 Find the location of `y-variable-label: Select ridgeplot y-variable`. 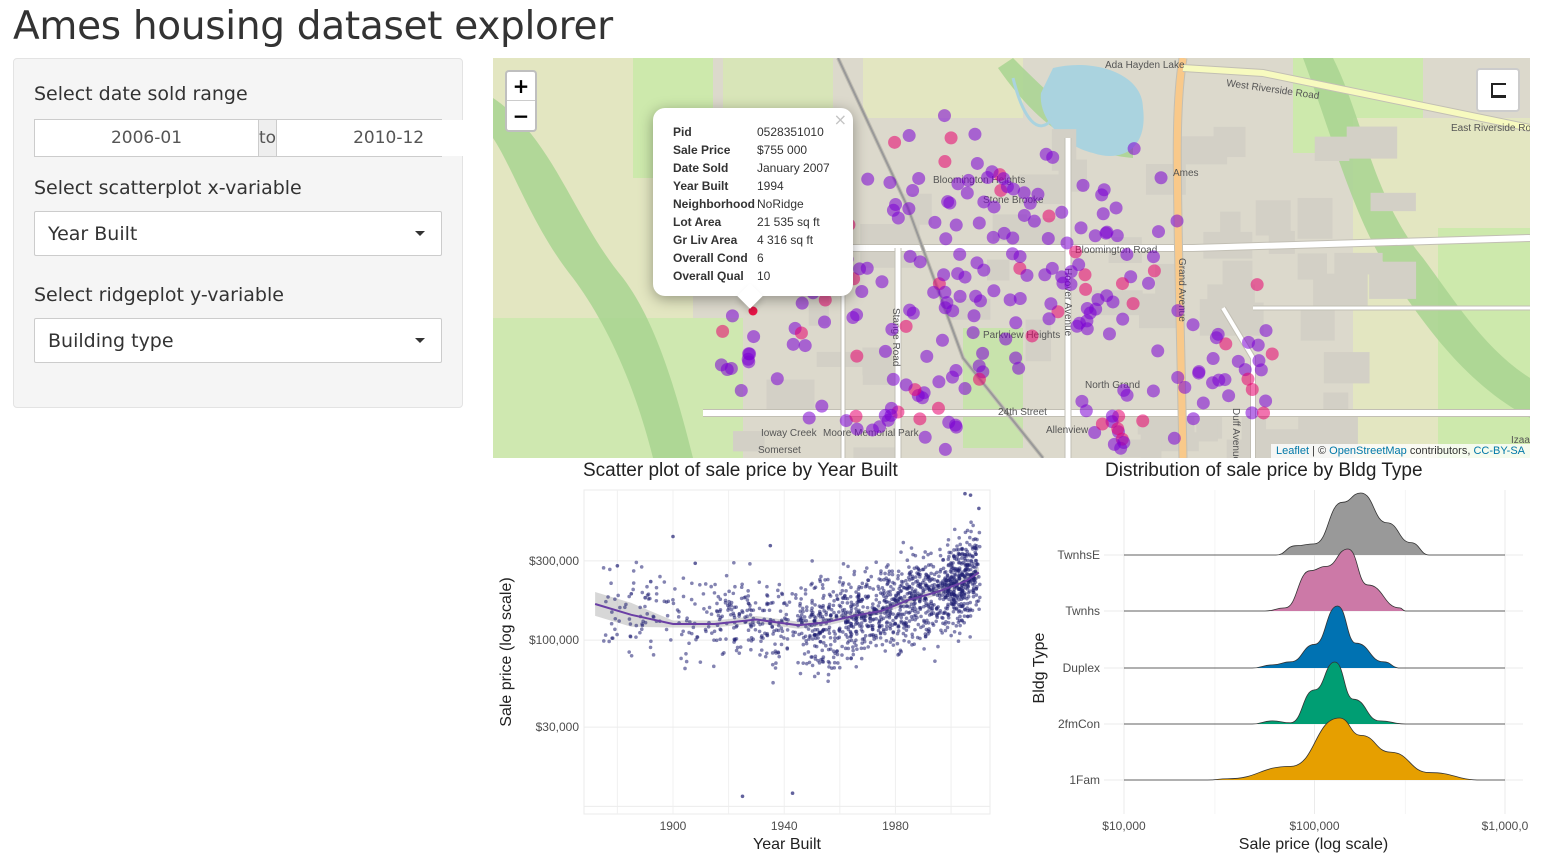

y-variable-label: Select ridgeplot y-variable is located at coordinates (159, 295).